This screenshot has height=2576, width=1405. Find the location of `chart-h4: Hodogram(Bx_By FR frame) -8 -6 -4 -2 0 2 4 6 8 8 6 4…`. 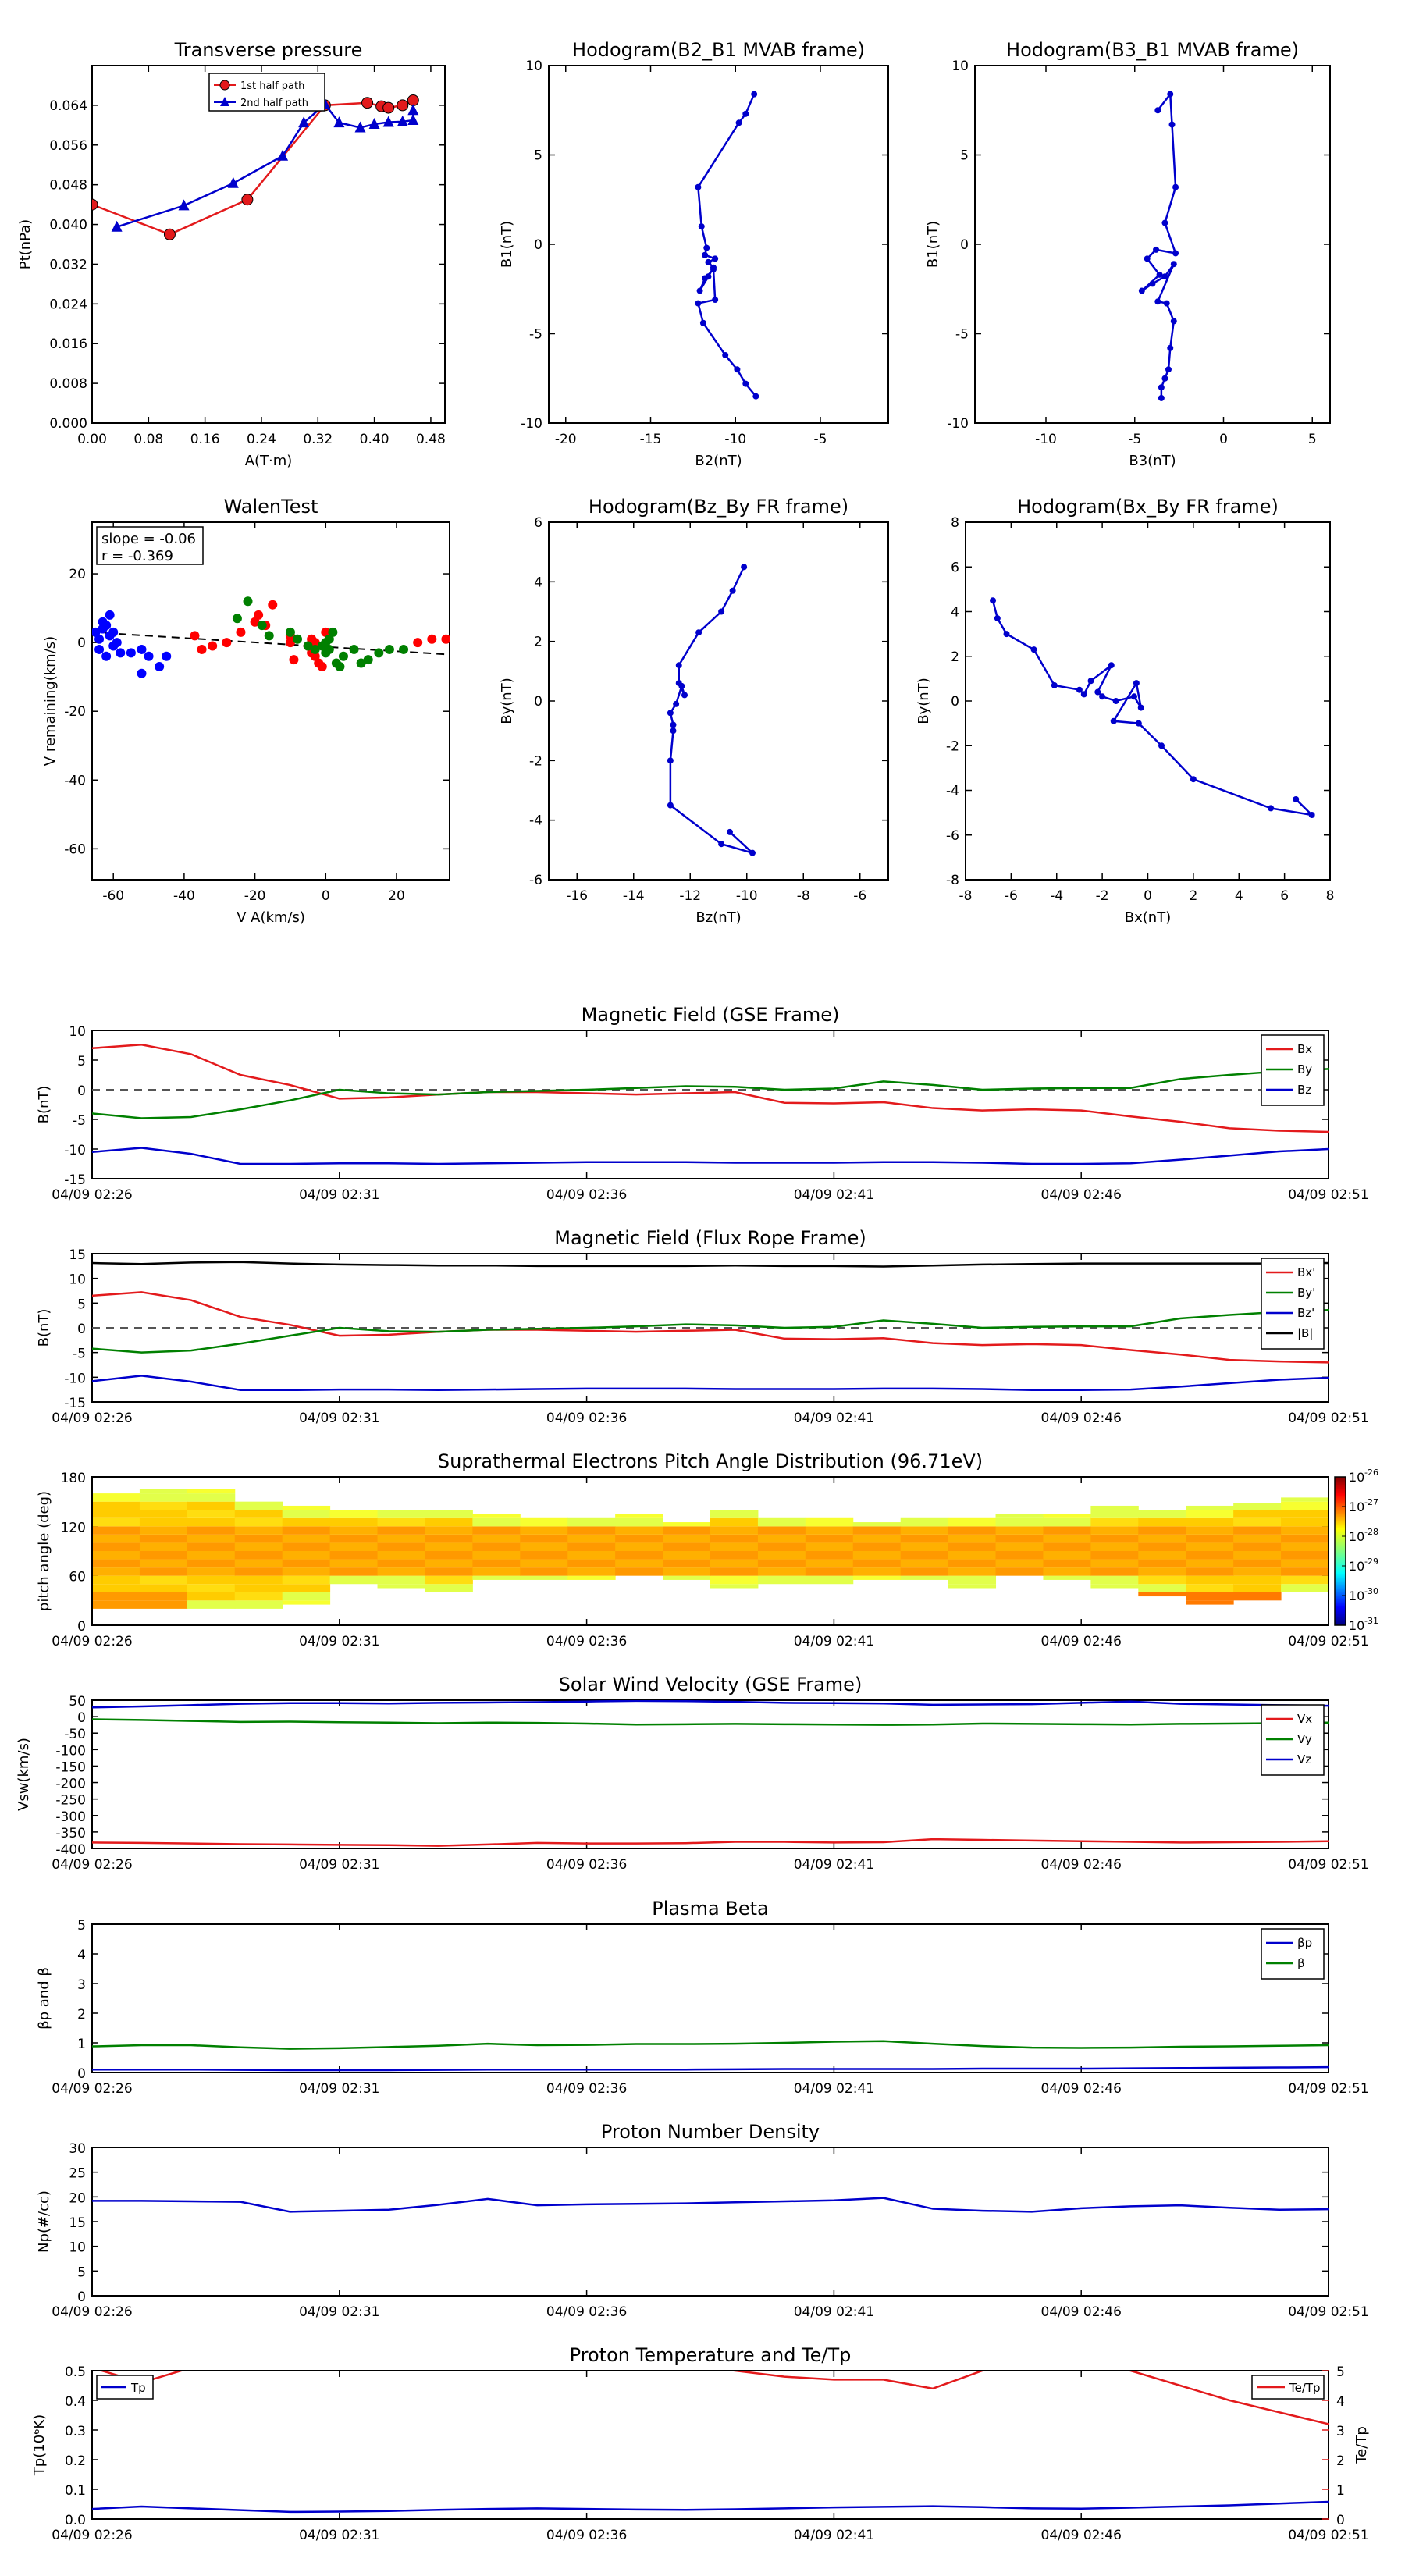

chart-h4: Hodogram(Bx_By FR frame) -8 -6 -4 -2 0 2 4 6 8 8 6 4… is located at coordinates (1125, 711).